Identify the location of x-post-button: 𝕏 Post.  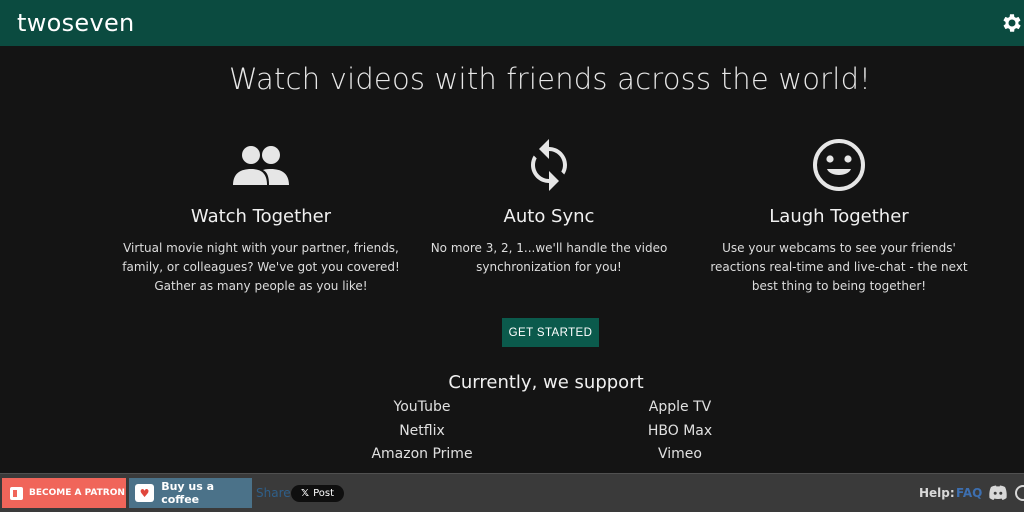
(317, 493).